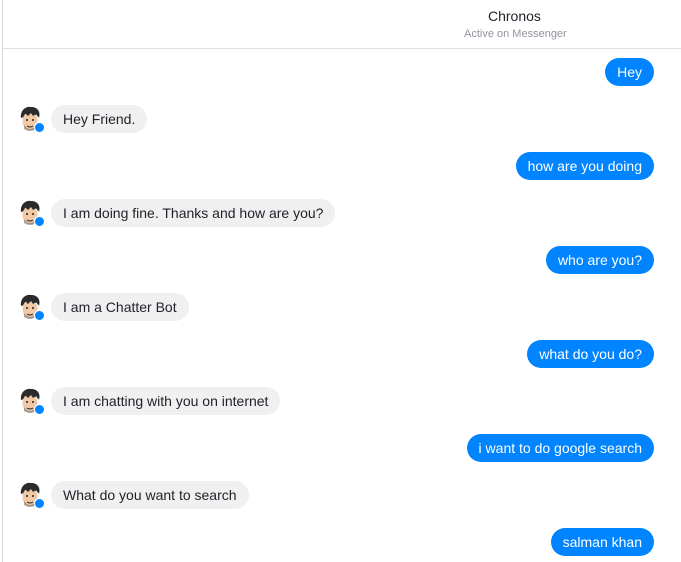 The image size is (681, 562). Describe the element at coordinates (166, 401) in the screenshot. I see `incoming-message: I am chatting with you on internet` at that location.